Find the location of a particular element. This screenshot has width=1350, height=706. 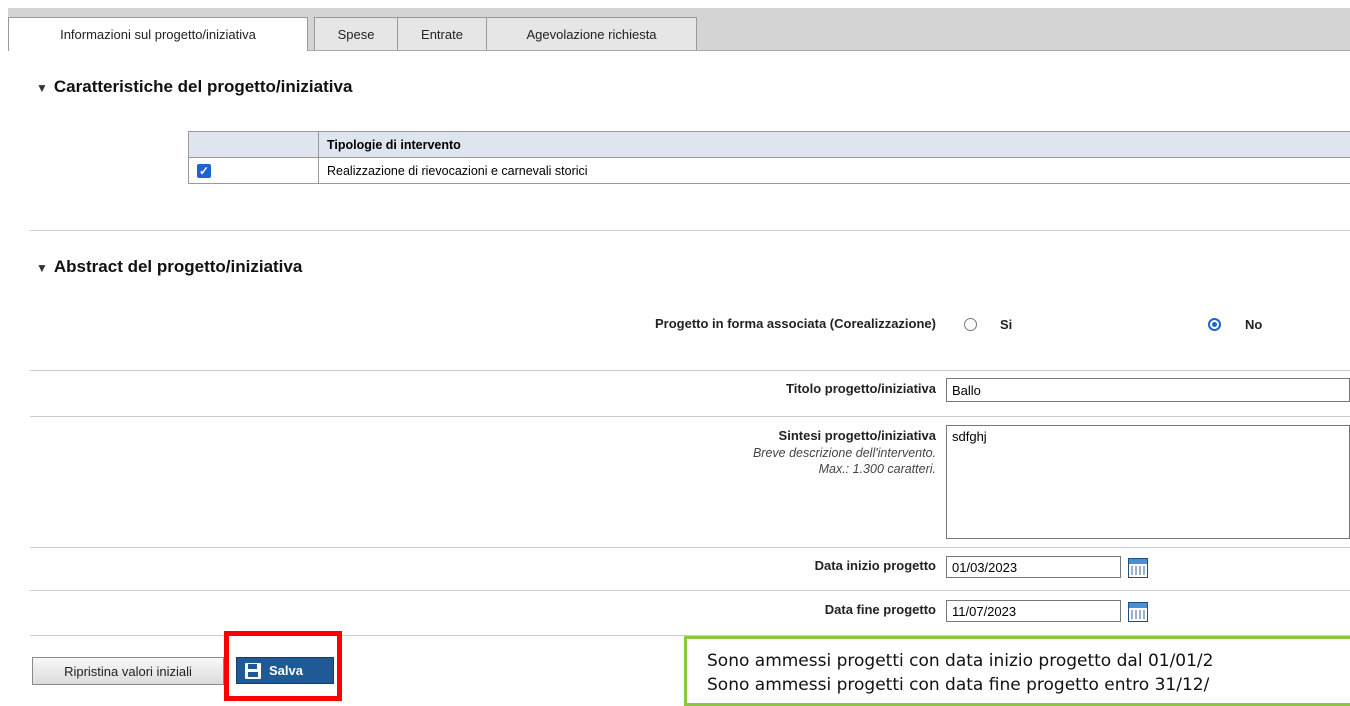

table-header-check-cell is located at coordinates (254, 145).